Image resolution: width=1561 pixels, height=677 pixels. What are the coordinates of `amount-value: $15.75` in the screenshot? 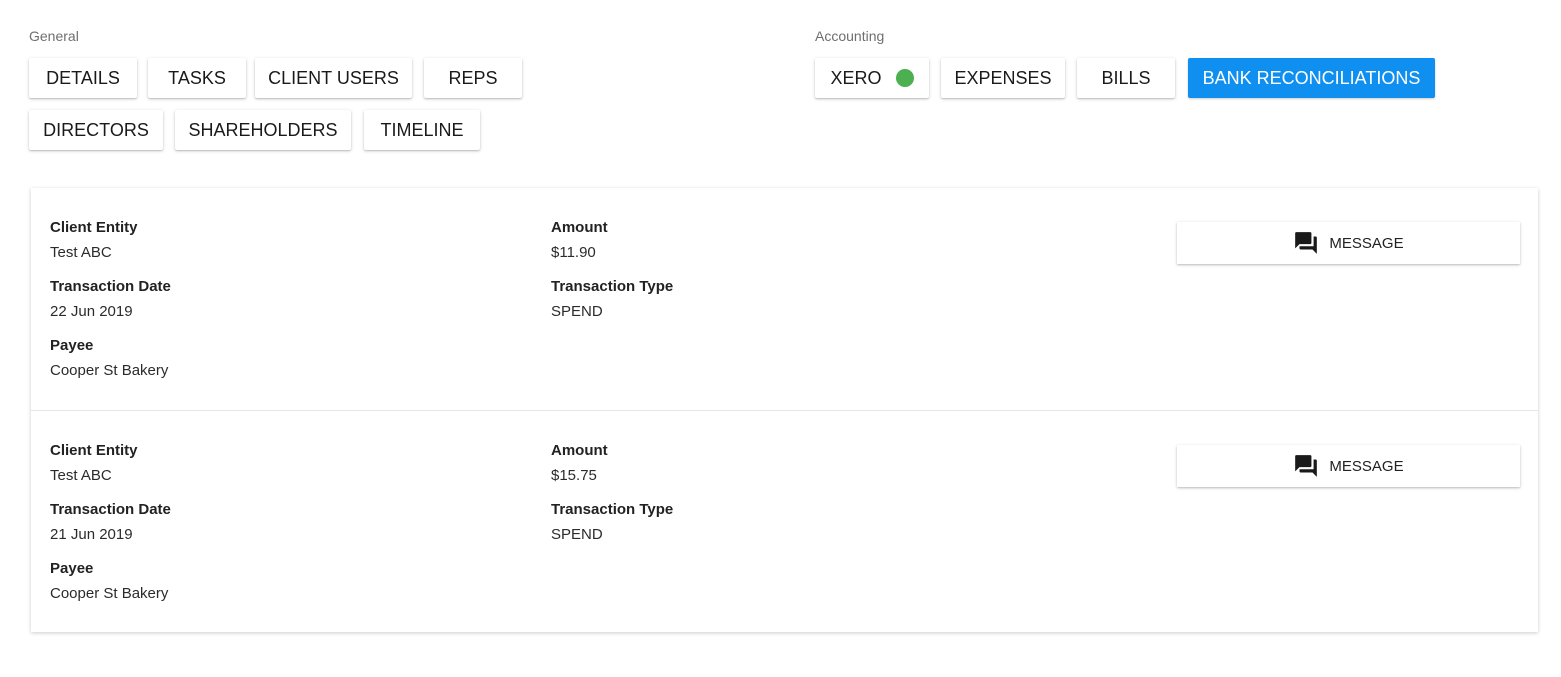 It's located at (574, 475).